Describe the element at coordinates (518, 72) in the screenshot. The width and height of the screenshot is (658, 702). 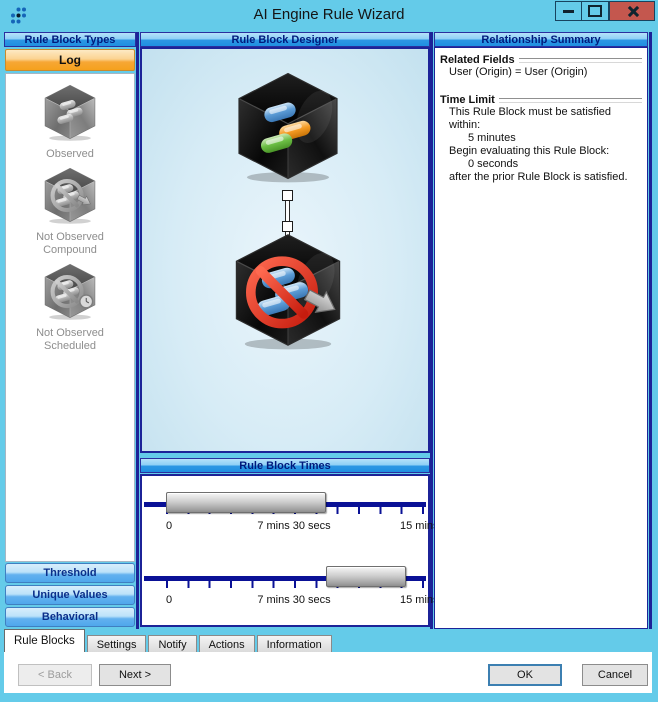
I see `related-fields-value: User (Origin) = User (Origin)` at that location.